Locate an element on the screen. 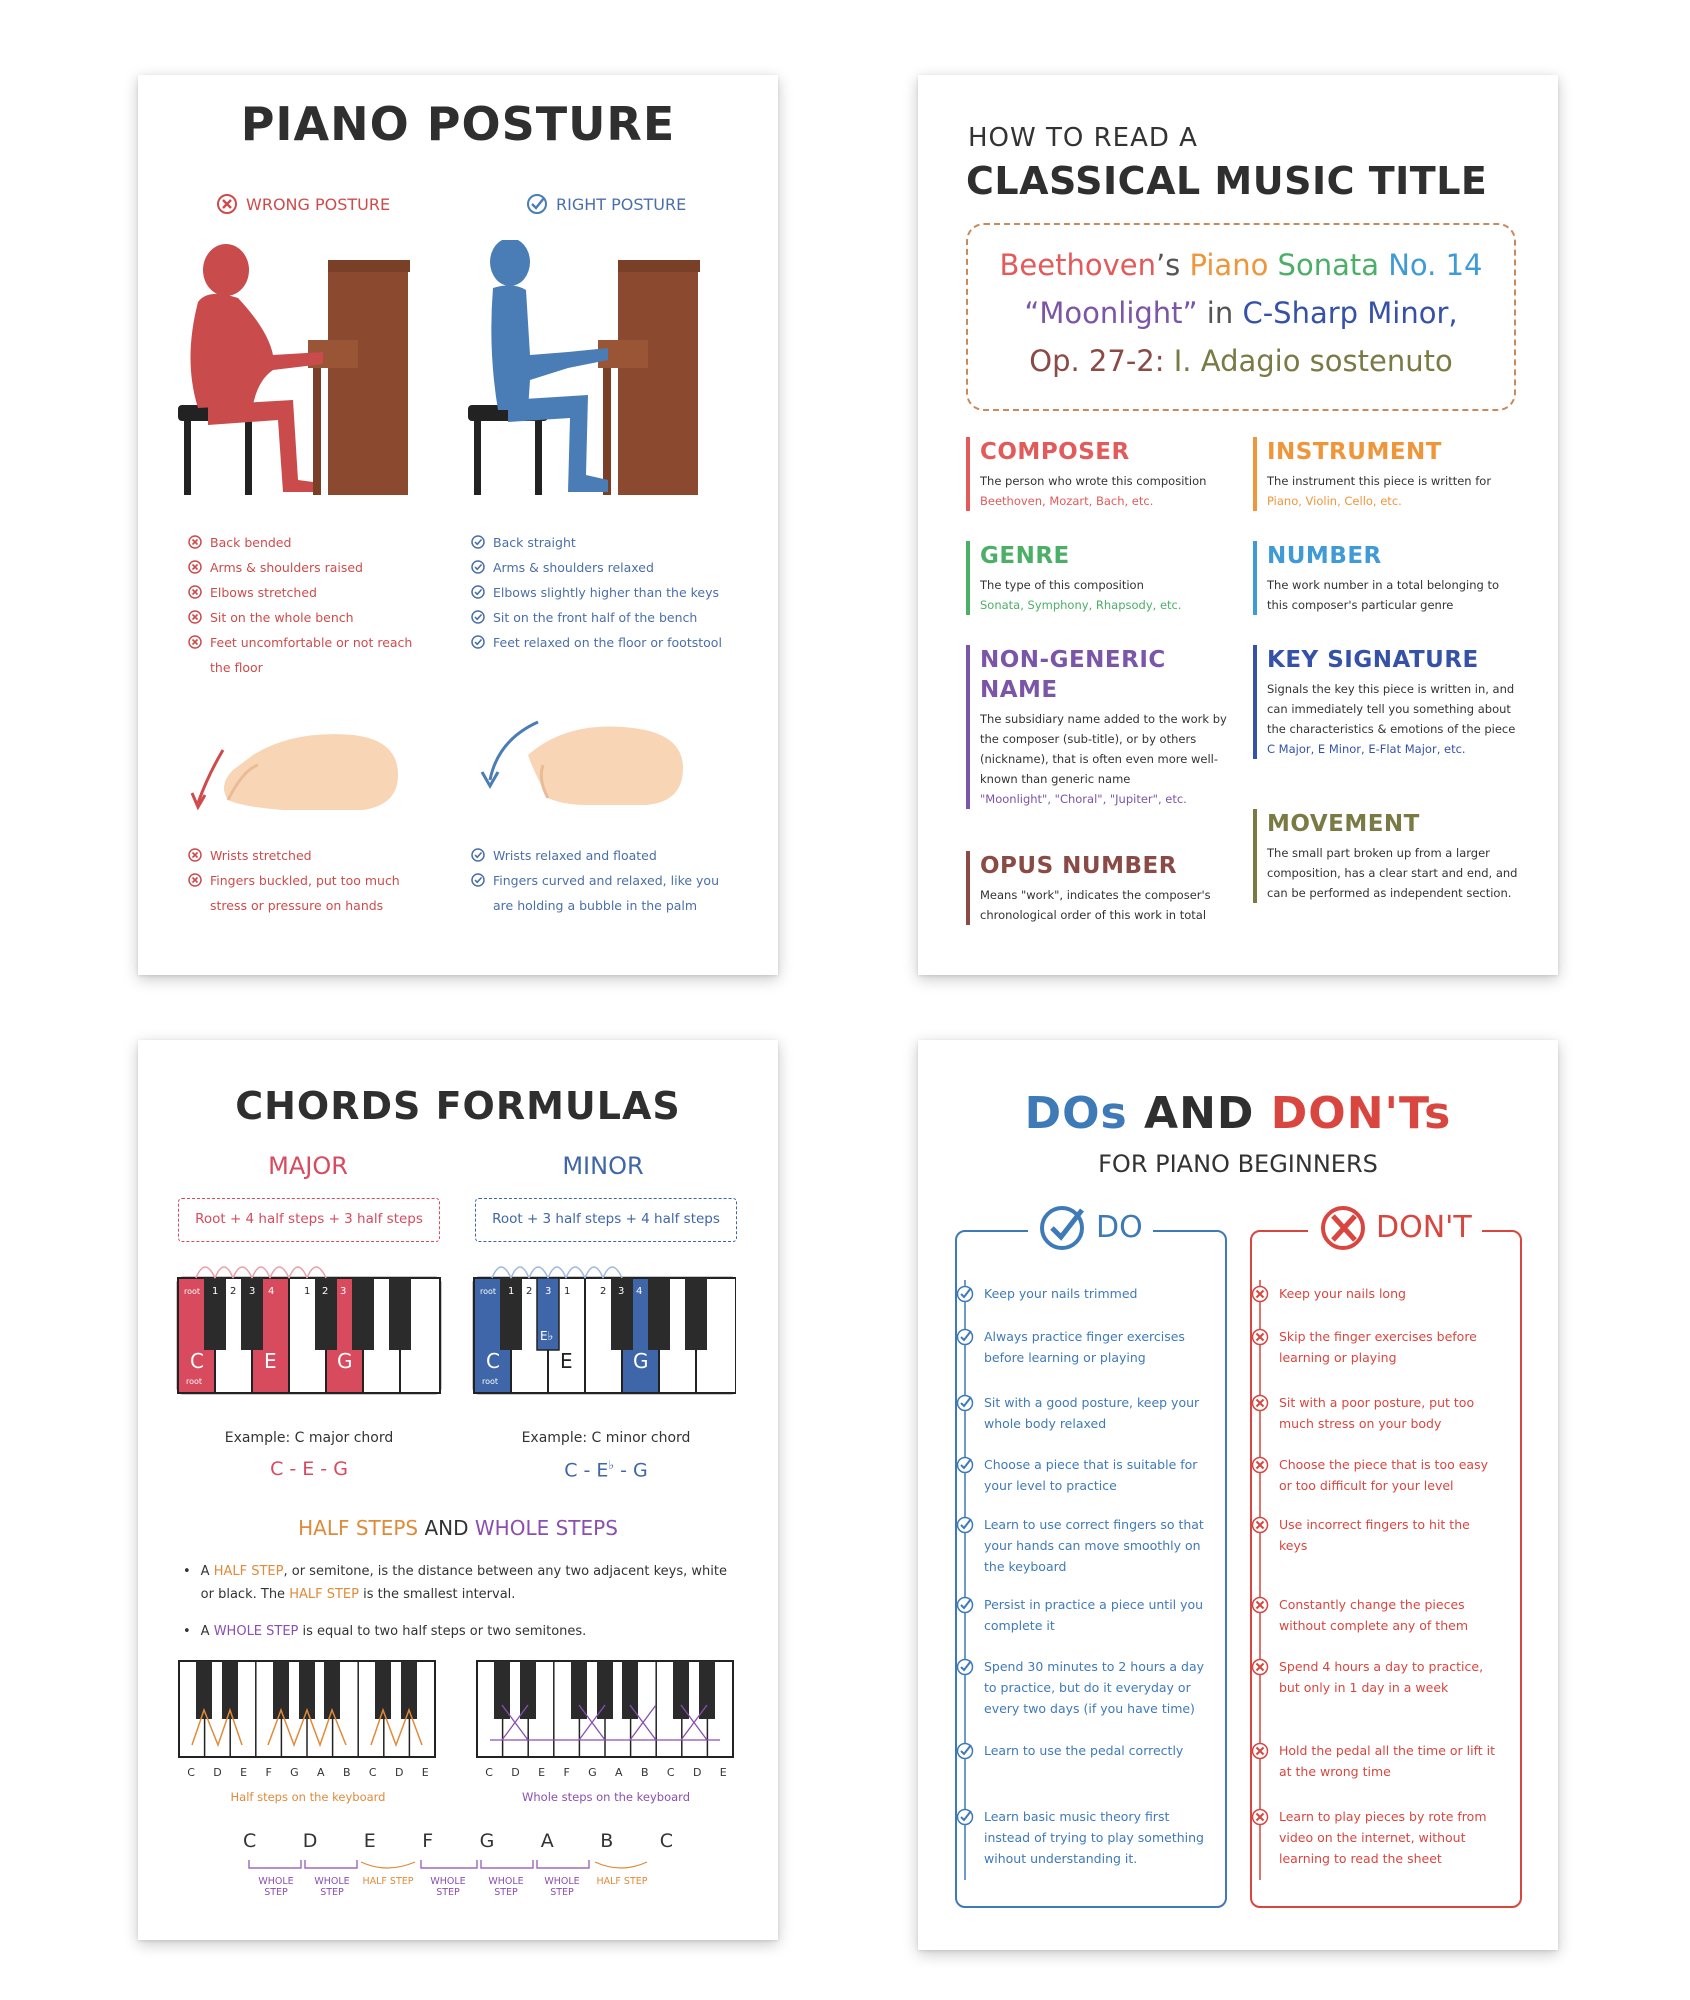 The height and width of the screenshot is (2000, 1690). example-apostrophe: ’s is located at coordinates (1168, 265).